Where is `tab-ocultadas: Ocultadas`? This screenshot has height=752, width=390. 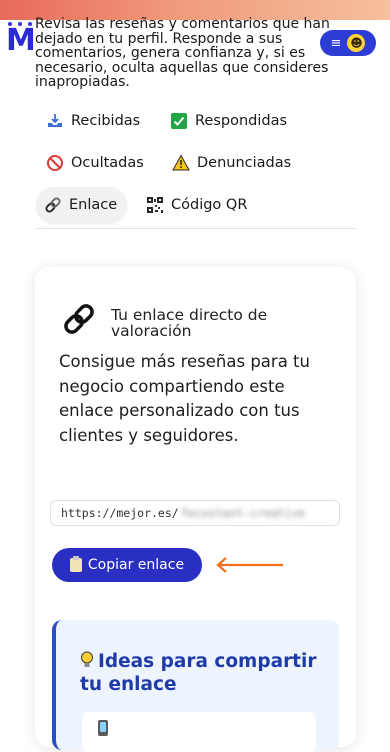
tab-ocultadas: Ocultadas is located at coordinates (95, 163).